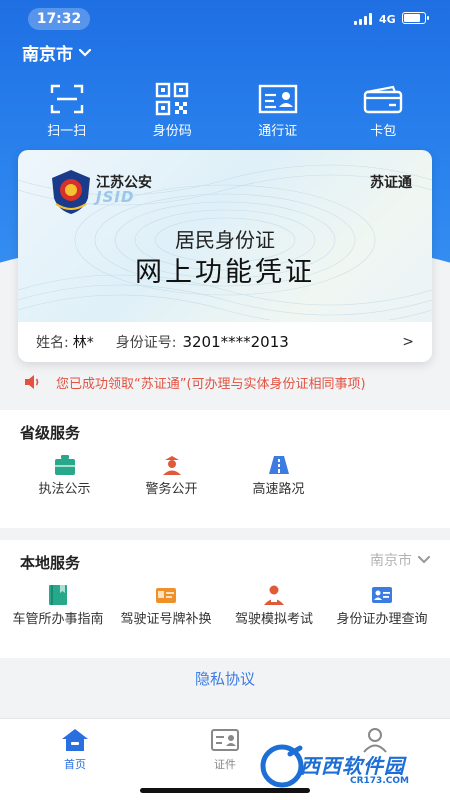  I want to click on watermark-site: CR173.COM, so click(379, 781).